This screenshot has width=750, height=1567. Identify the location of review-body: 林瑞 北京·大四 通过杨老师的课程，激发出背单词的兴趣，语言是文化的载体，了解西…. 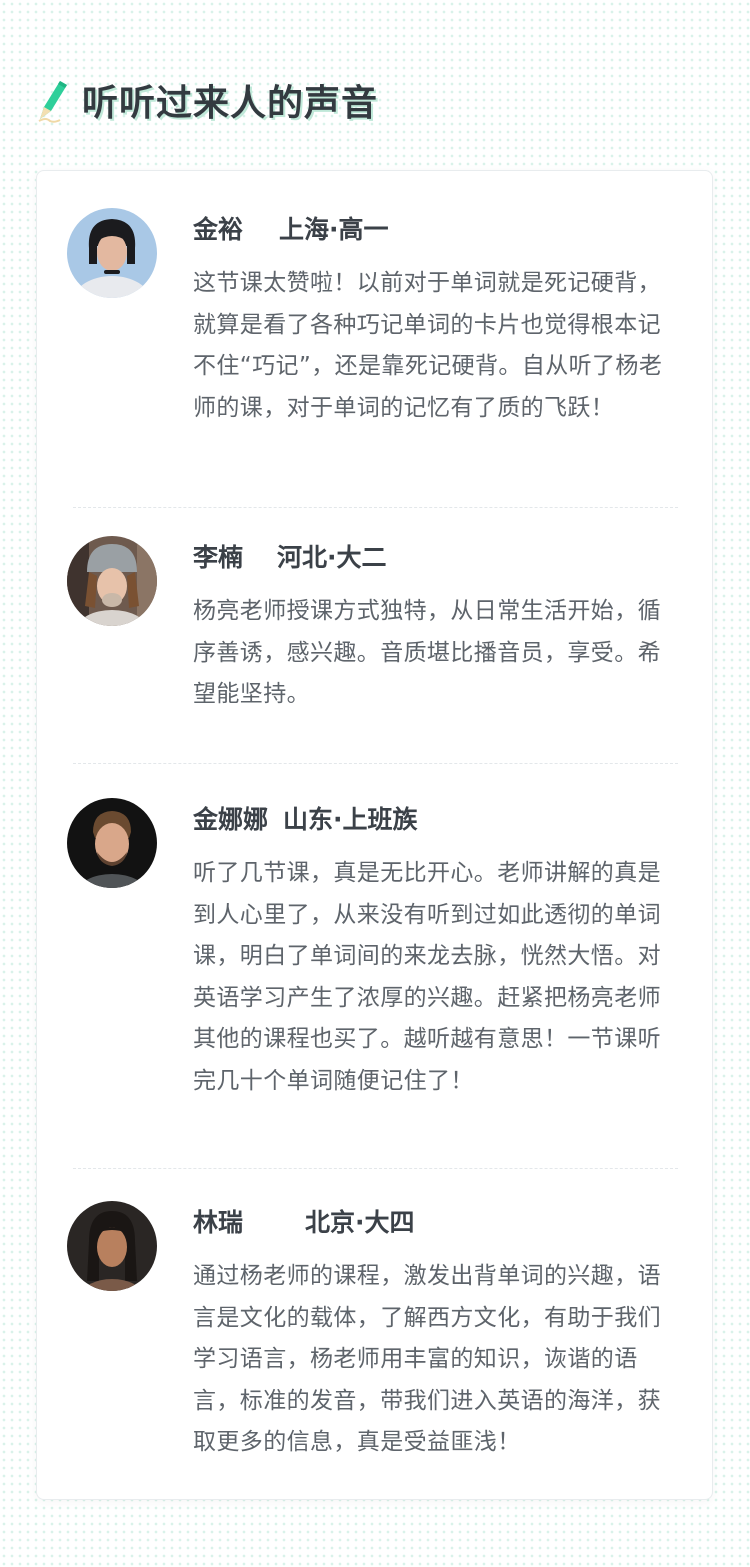
(438, 1335).